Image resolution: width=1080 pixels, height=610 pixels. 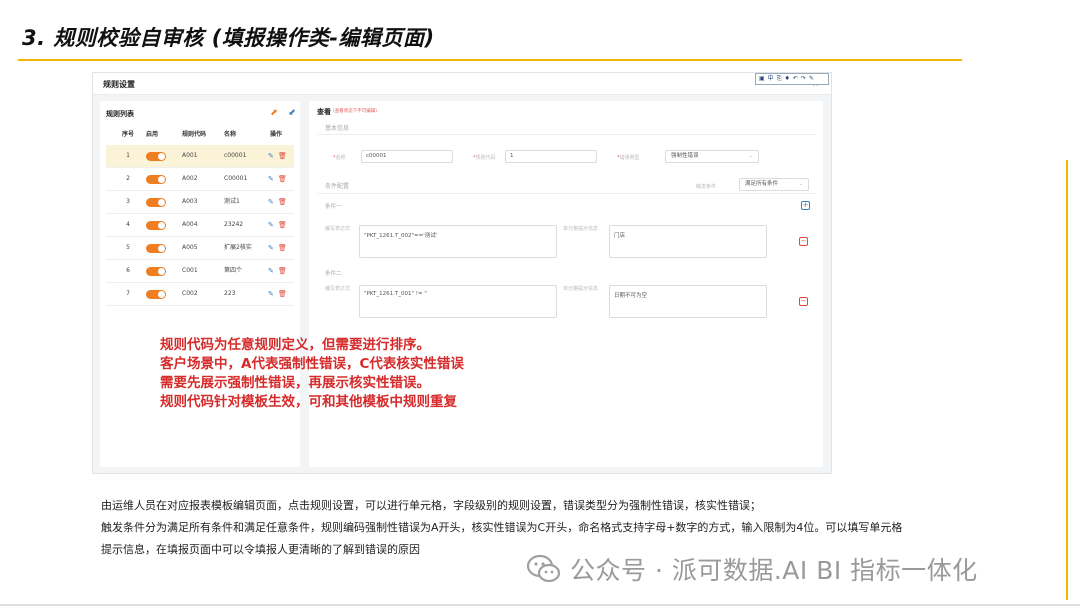 What do you see at coordinates (324, 112) in the screenshot?
I see `detail-title: 查看` at bounding box center [324, 112].